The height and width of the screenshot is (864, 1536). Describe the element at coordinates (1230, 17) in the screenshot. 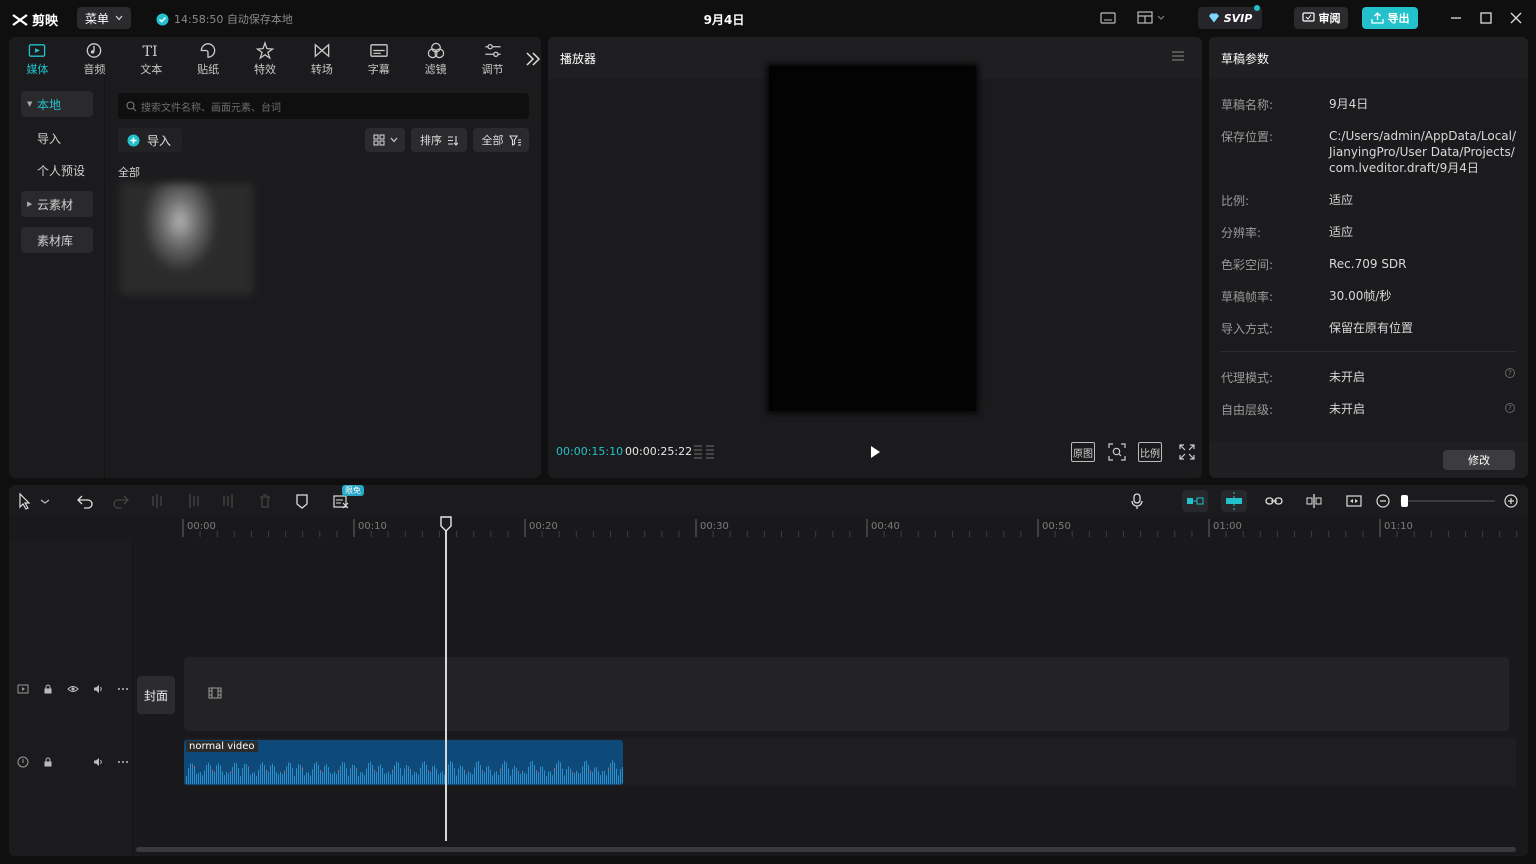

I see `svip-button: SVIP` at that location.